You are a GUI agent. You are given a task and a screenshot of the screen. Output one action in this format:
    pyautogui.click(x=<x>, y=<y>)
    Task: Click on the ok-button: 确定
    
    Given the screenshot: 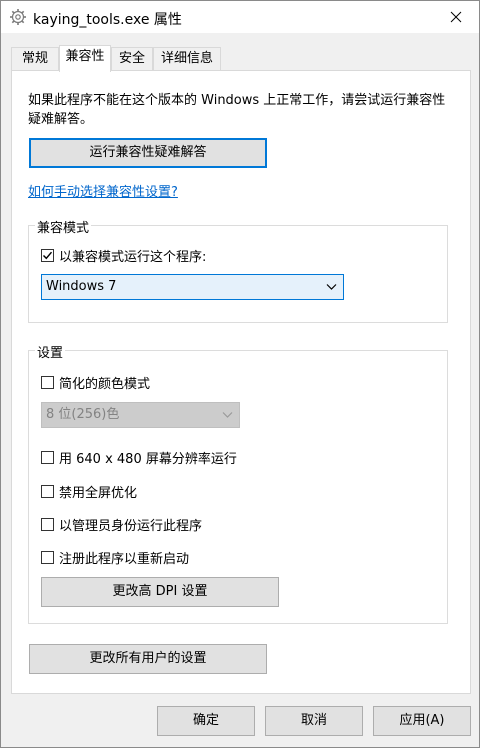 What is the action you would take?
    pyautogui.click(x=206, y=721)
    